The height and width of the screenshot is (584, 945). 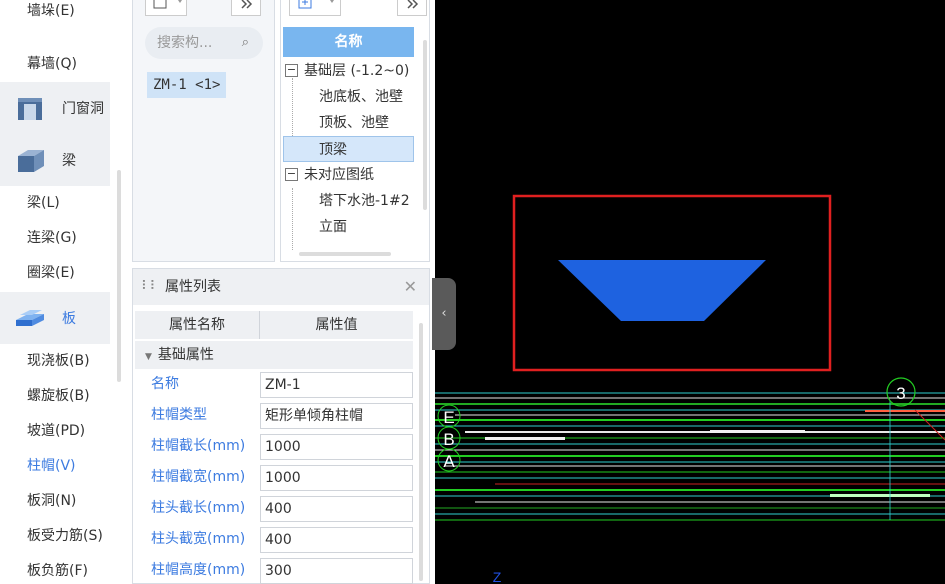 I want to click on tree-node-unmatched-drawings: − 未对应图纸, so click(x=329, y=175).